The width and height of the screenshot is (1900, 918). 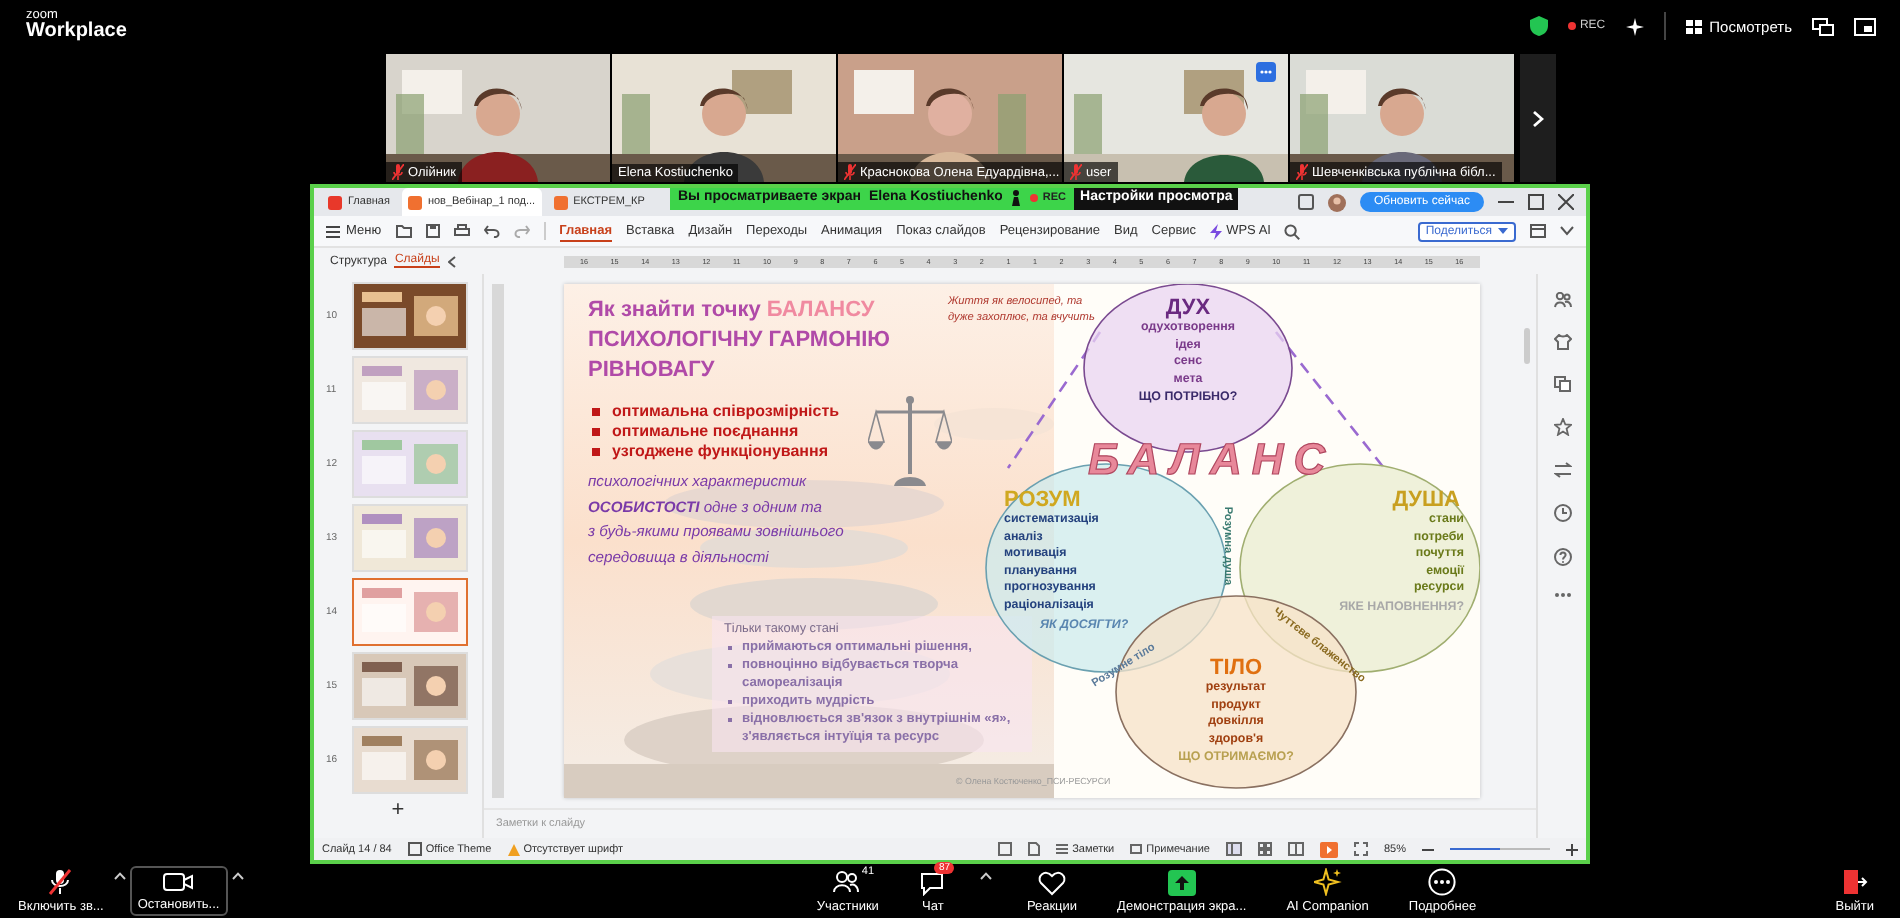 What do you see at coordinates (1216, 231) in the screenshot?
I see `lightning-icon` at bounding box center [1216, 231].